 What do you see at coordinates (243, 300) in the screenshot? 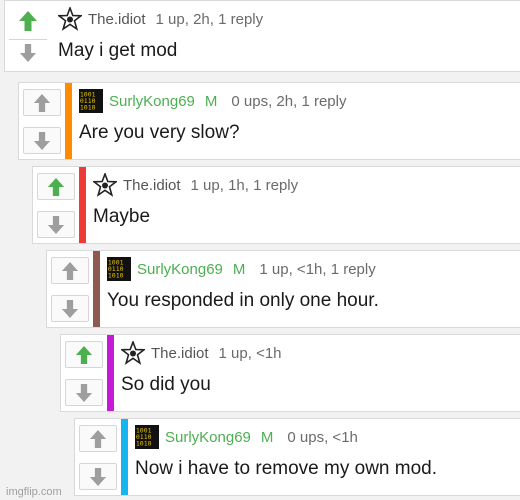
I see `comment-text: You responded in only one hour.` at bounding box center [243, 300].